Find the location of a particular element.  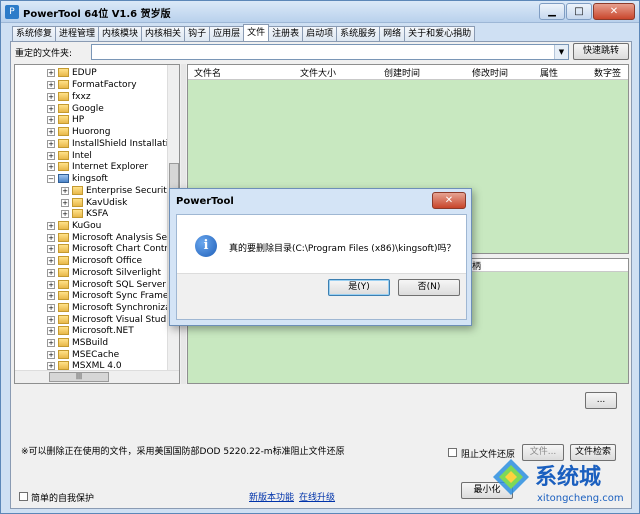

info-icon: i is located at coordinates (206, 246).